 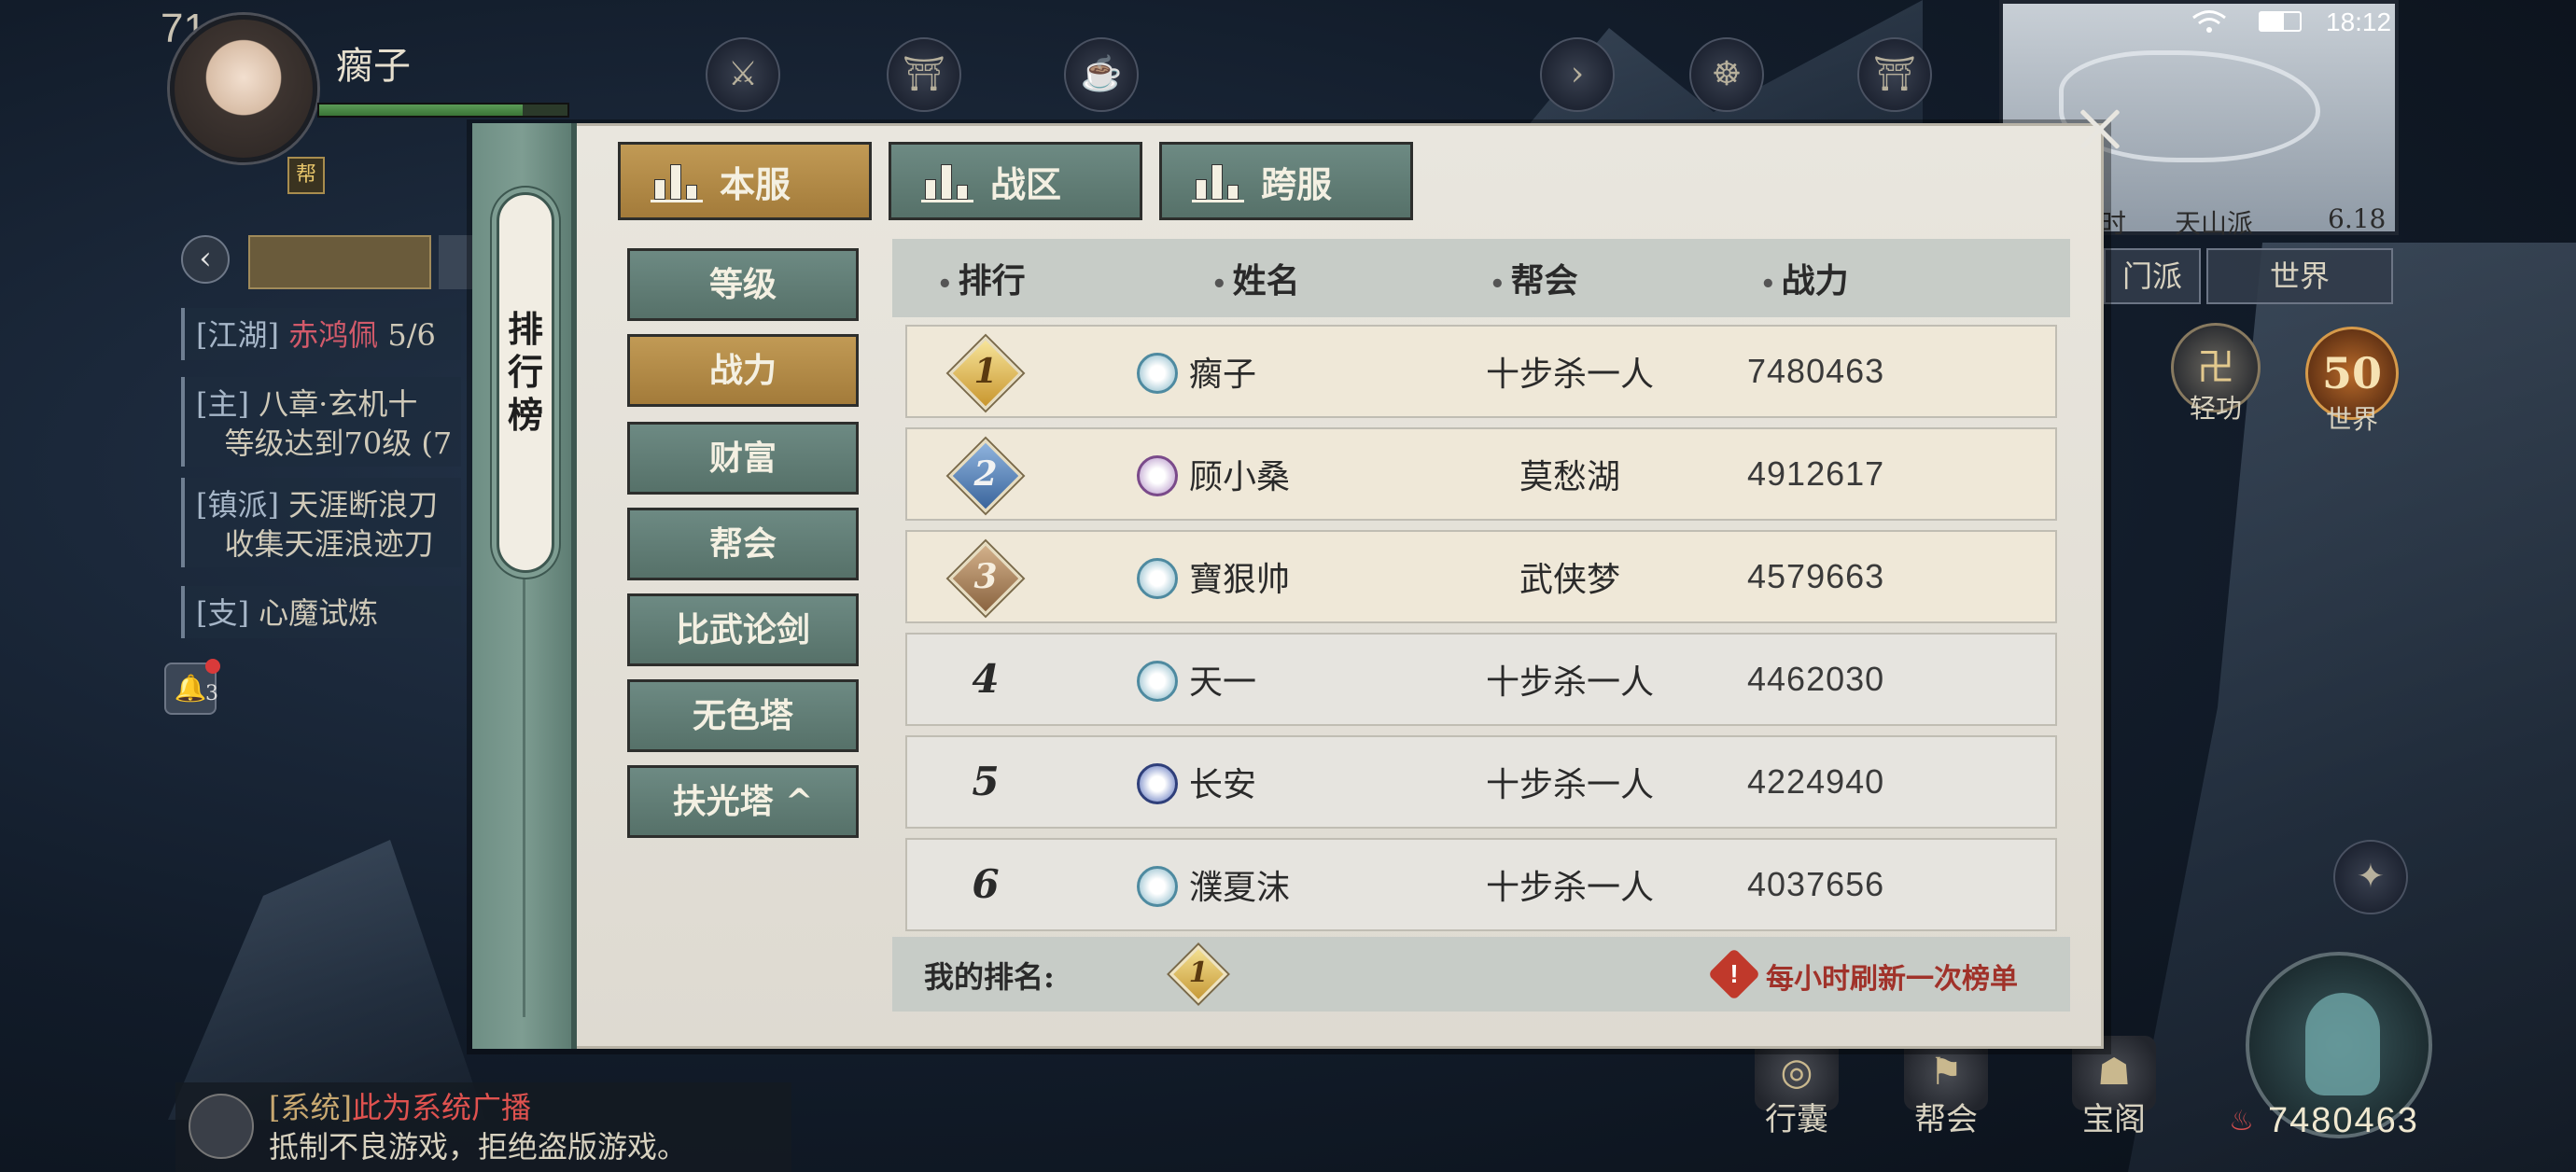 I want to click on map-coords: 6.18, so click(x=2357, y=218).